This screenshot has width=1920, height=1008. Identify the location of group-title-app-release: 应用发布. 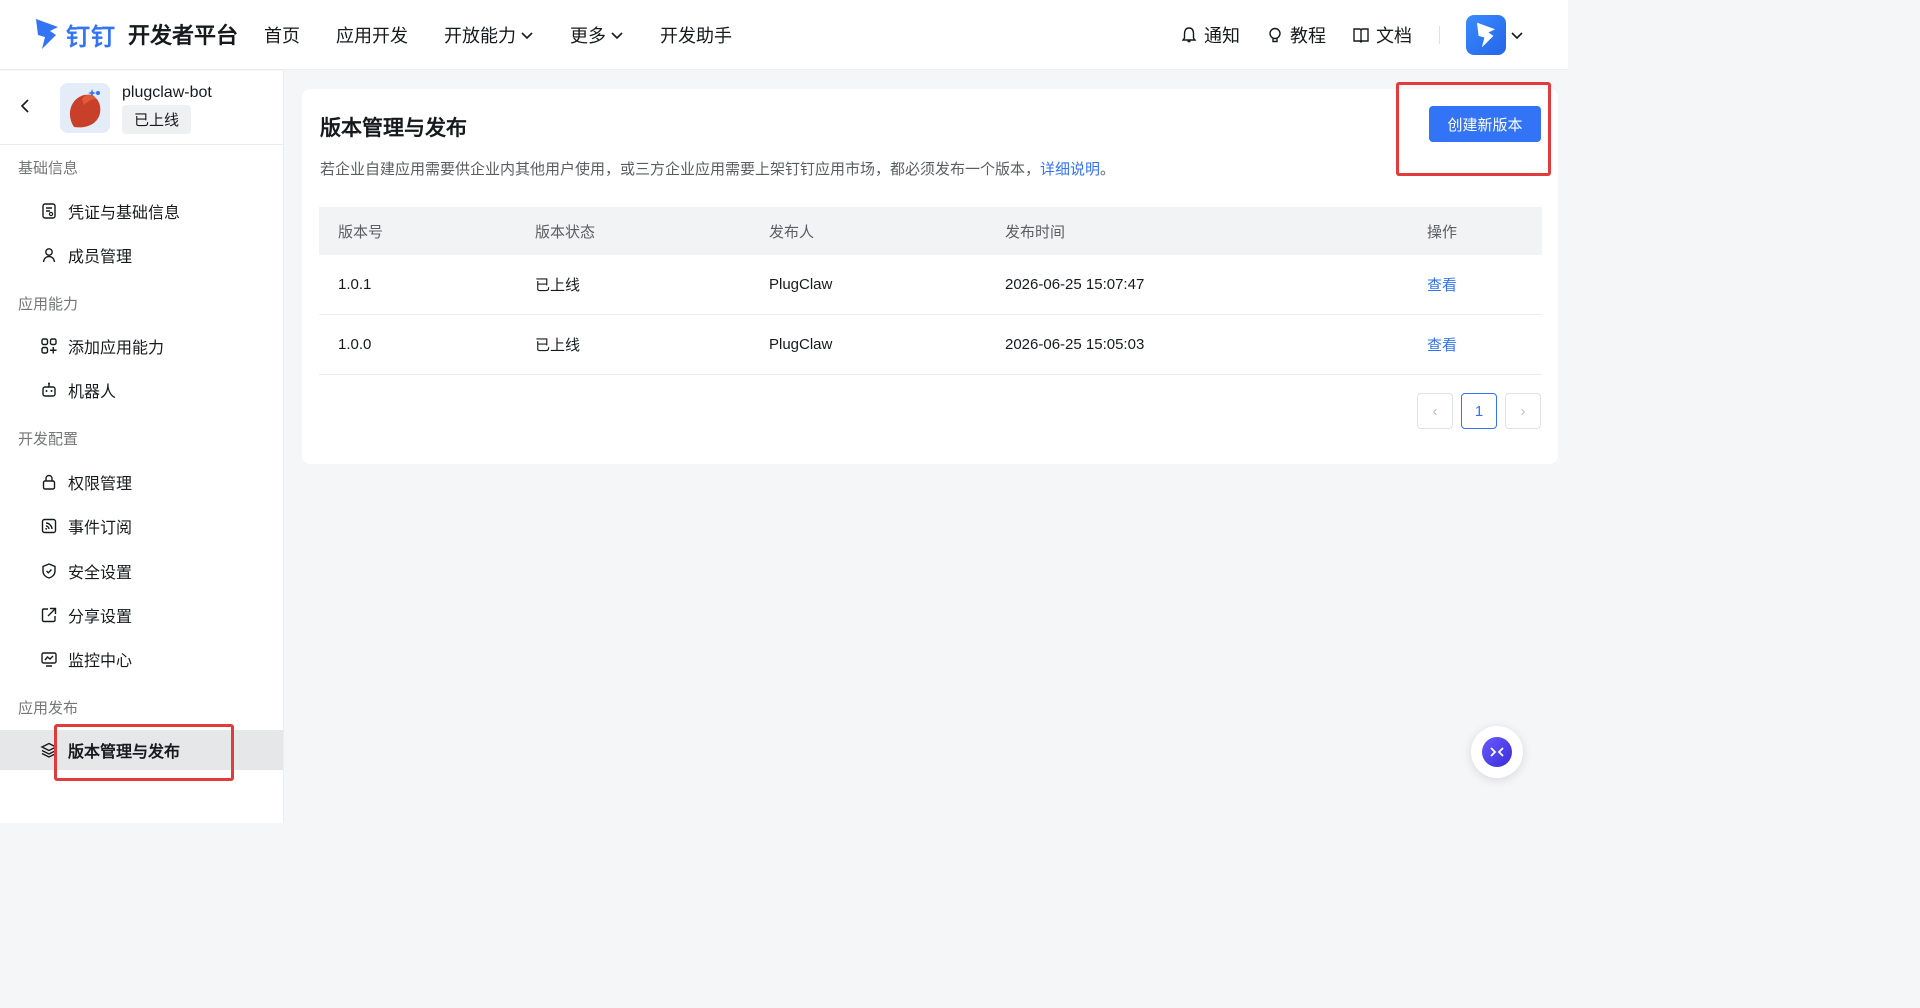
(48, 708).